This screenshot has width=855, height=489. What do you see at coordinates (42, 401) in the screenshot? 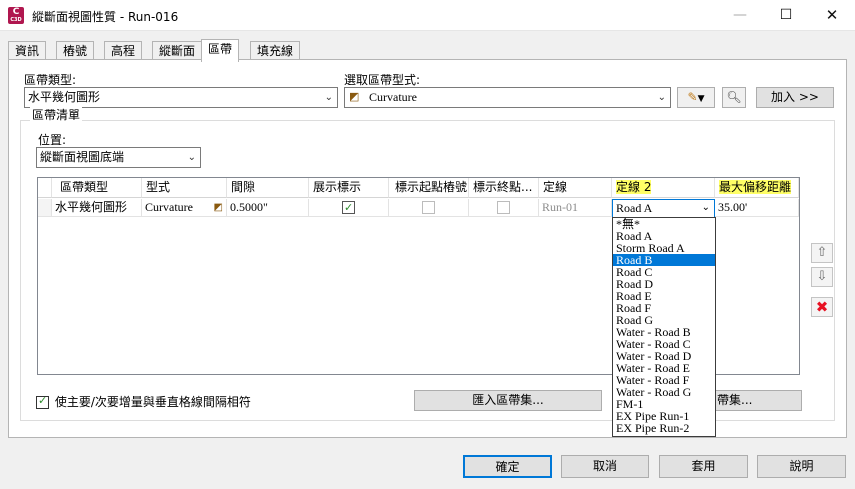
I see `match-increments-checkbox` at bounding box center [42, 401].